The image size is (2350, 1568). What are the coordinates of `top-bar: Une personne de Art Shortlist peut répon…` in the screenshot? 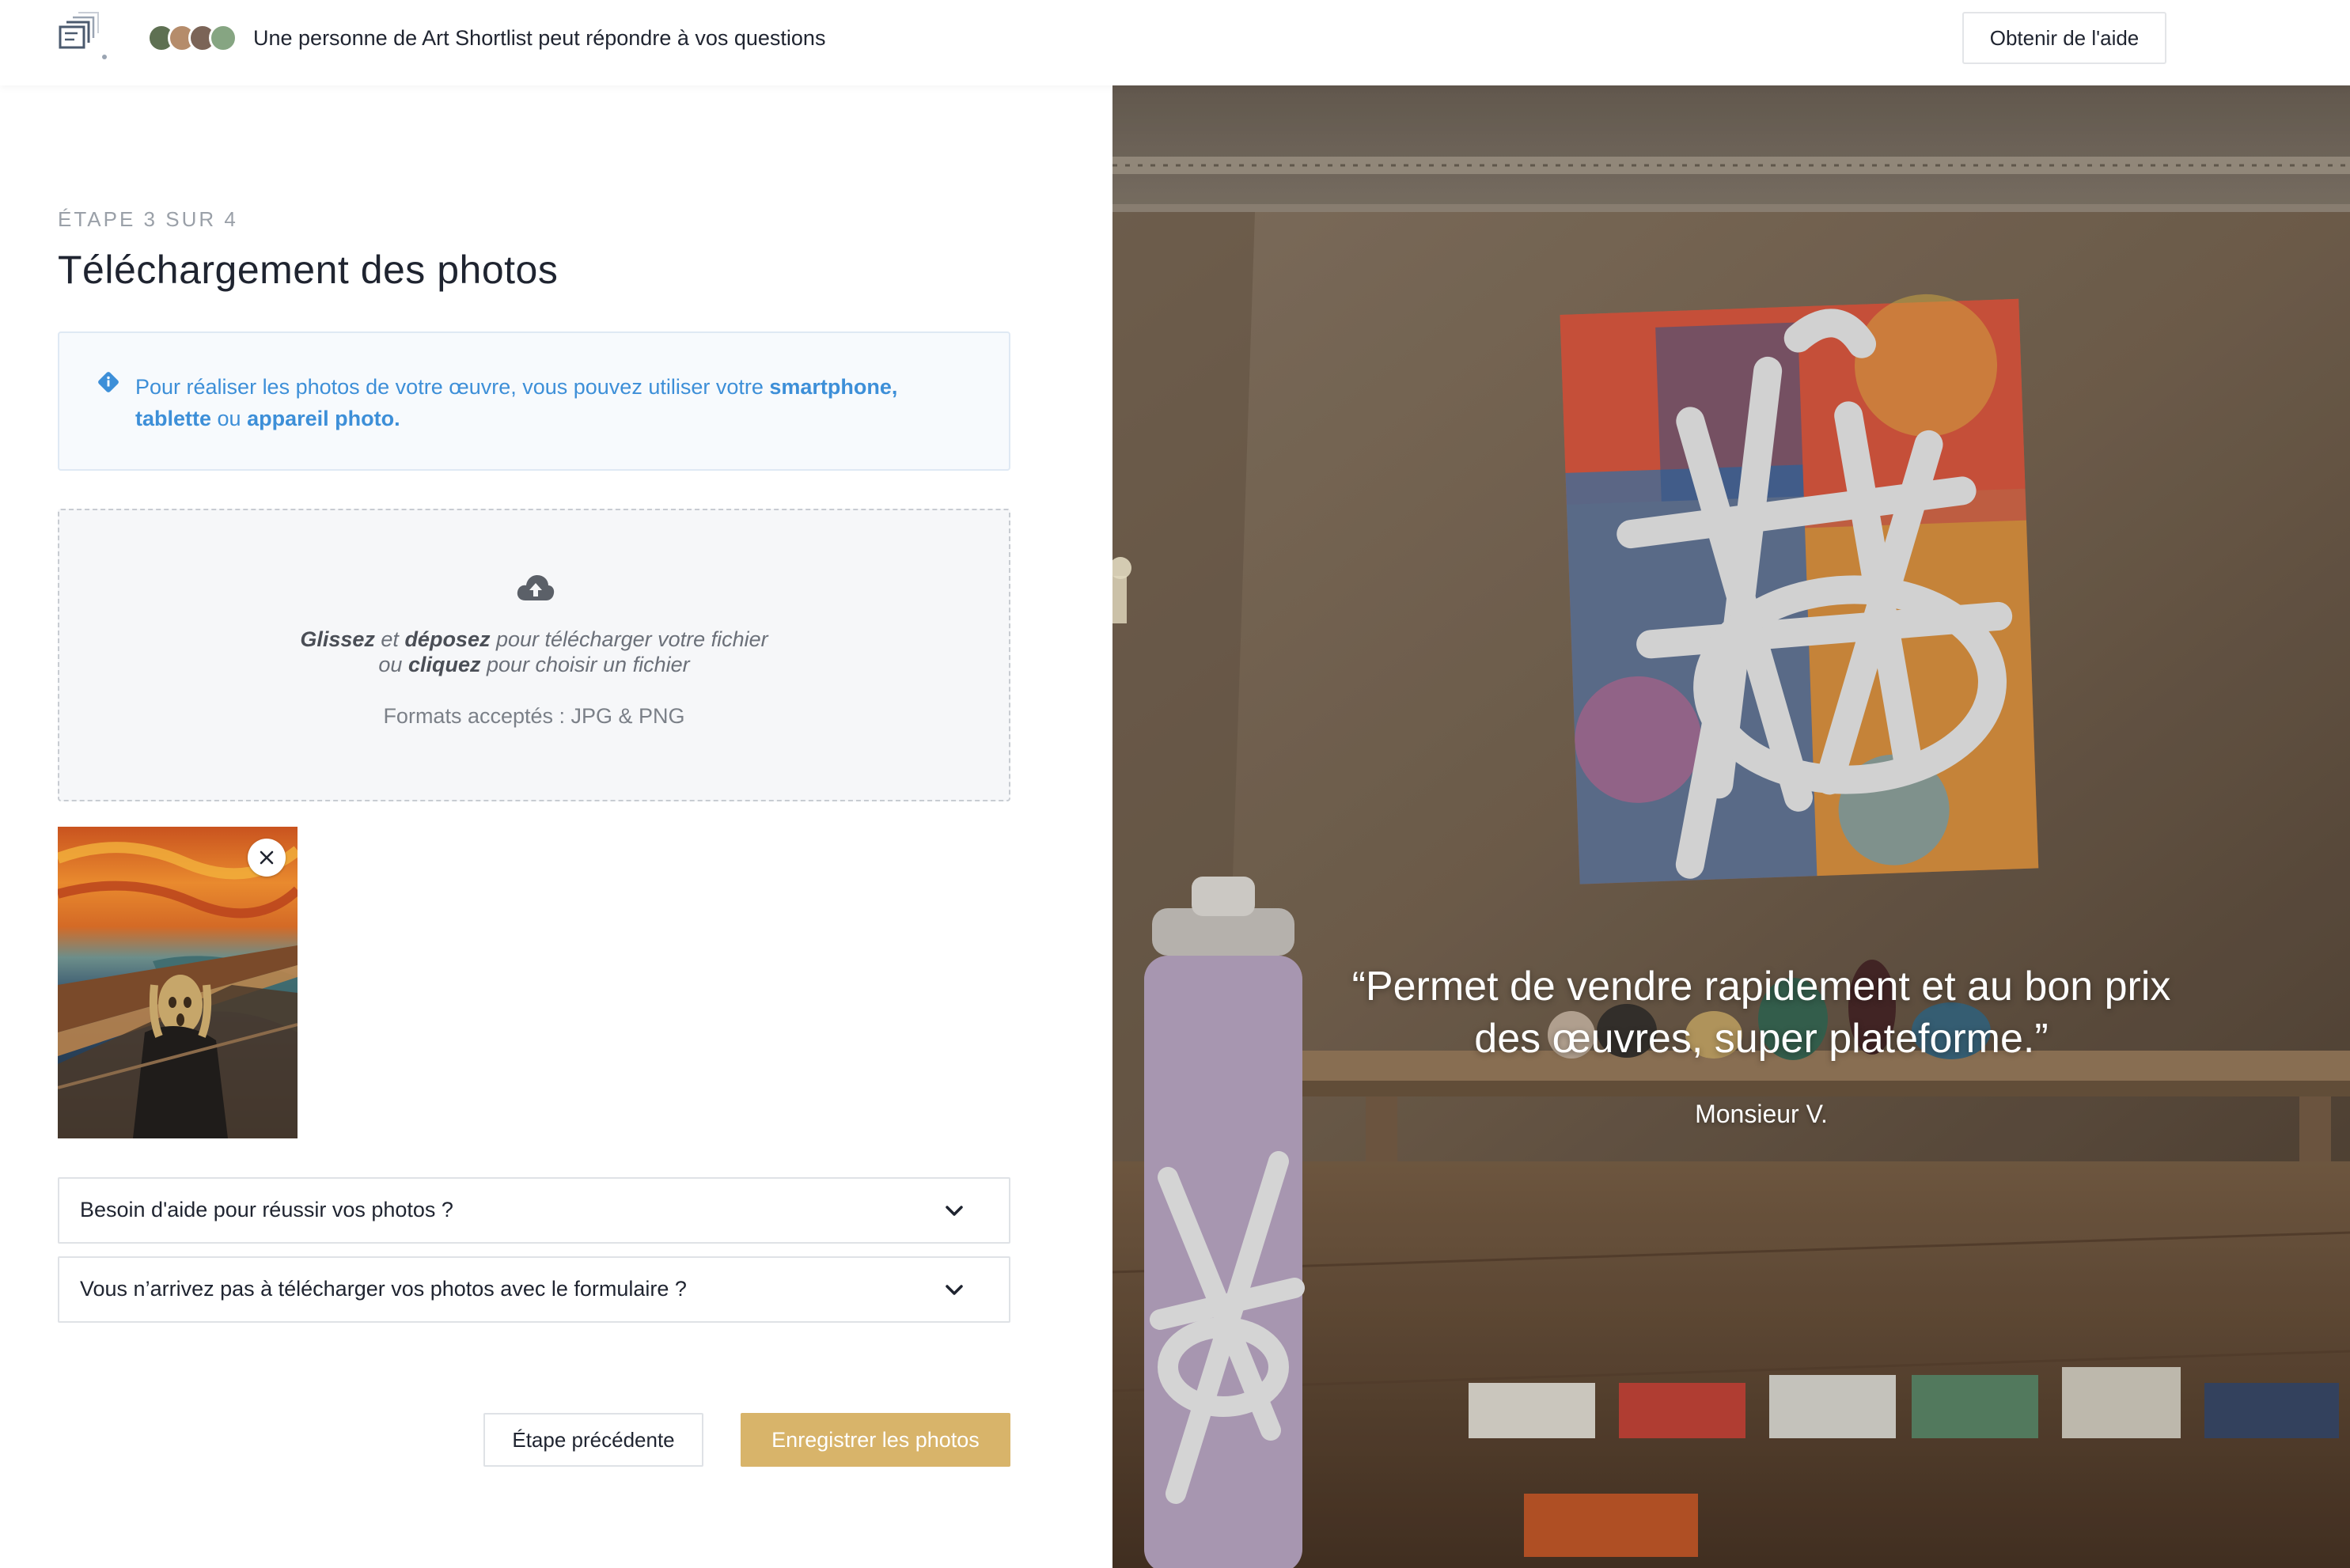 It's located at (1175, 42).